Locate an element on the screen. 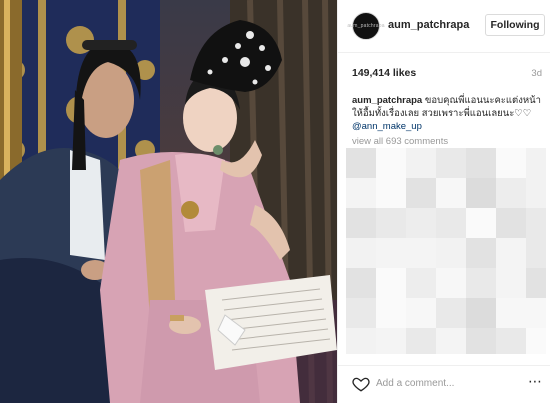 The width and height of the screenshot is (550, 404). caption-mention: @ann_make_up is located at coordinates (387, 126).